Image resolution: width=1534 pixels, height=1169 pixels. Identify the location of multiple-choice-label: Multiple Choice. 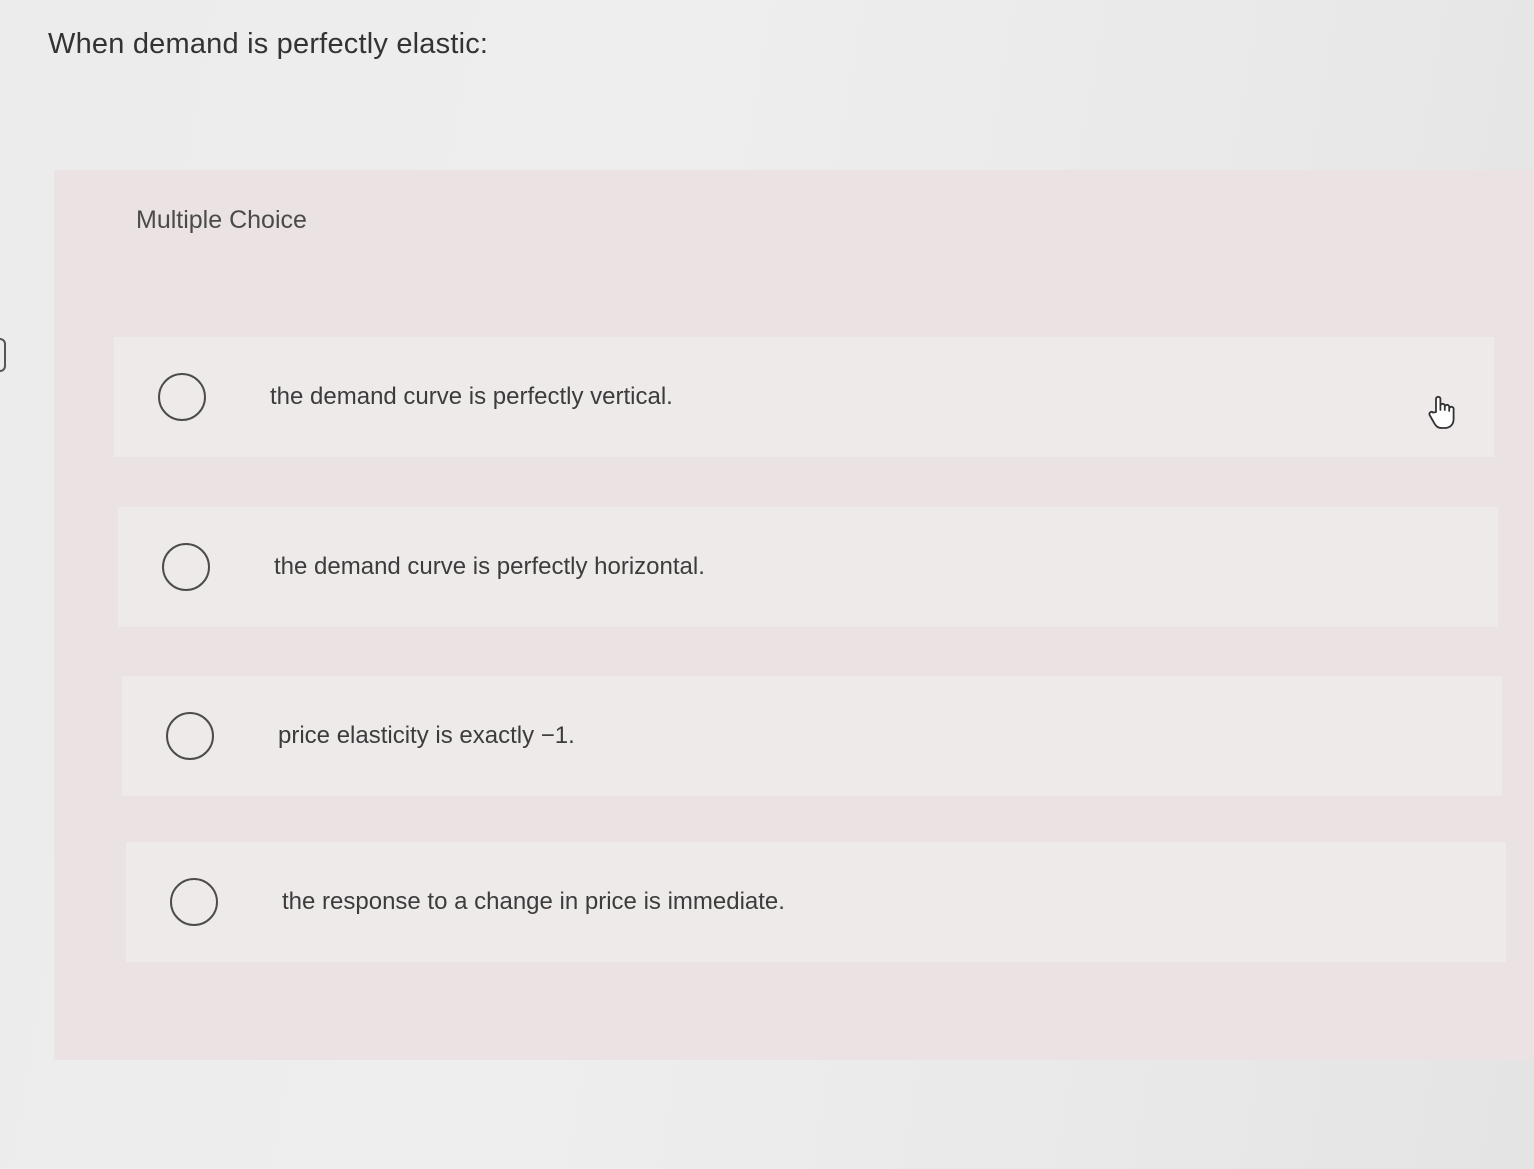
(221, 220).